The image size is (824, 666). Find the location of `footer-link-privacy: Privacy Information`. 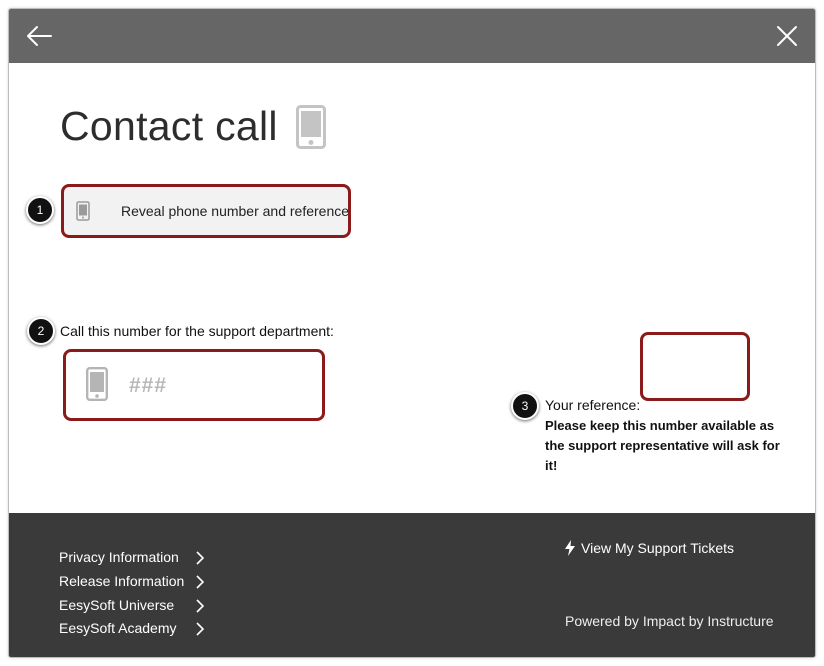

footer-link-privacy: Privacy Information is located at coordinates (132, 557).